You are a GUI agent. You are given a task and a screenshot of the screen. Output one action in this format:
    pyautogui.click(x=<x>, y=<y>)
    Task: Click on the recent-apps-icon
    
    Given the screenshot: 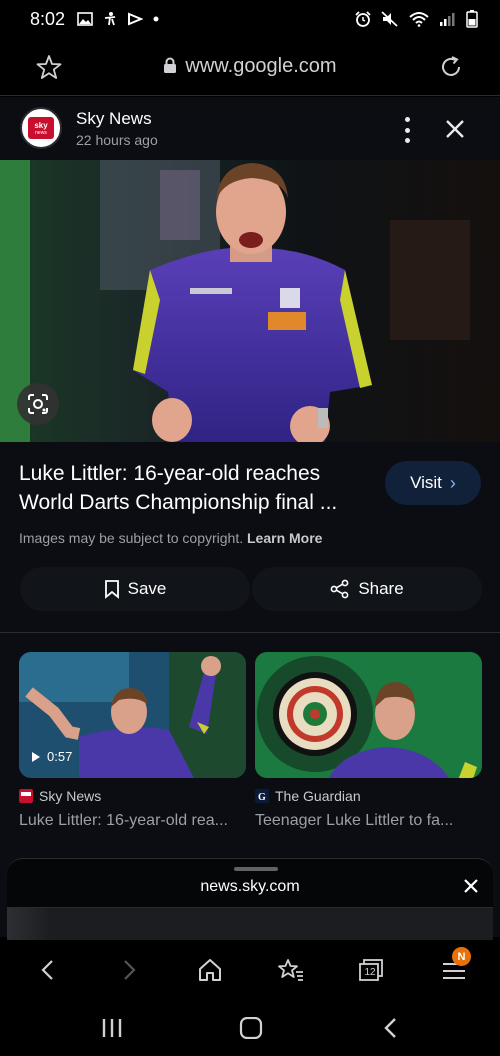 What is the action you would take?
    pyautogui.click(x=112, y=1028)
    